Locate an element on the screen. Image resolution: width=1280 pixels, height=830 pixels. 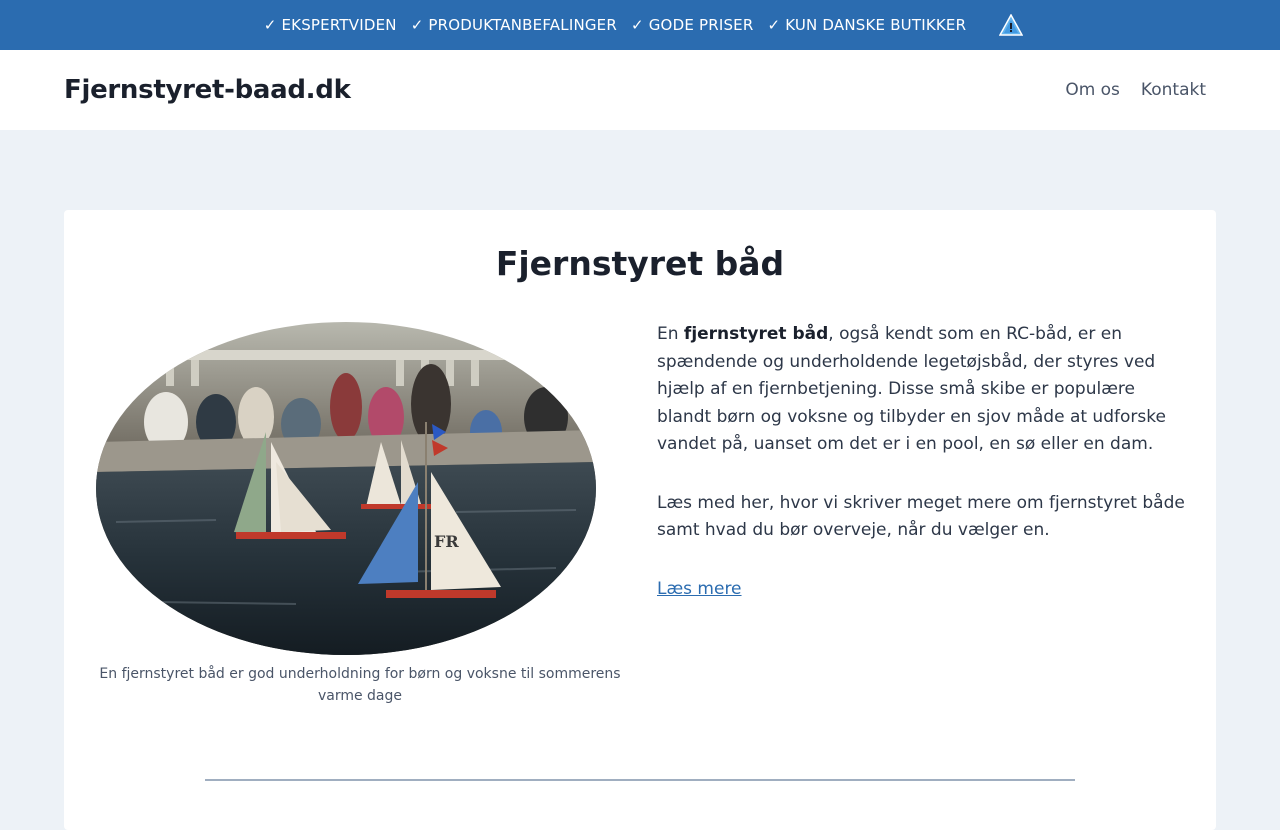
usp-danish-shops: ✓ KUN DANSKE BUTIKKER is located at coordinates (867, 25).